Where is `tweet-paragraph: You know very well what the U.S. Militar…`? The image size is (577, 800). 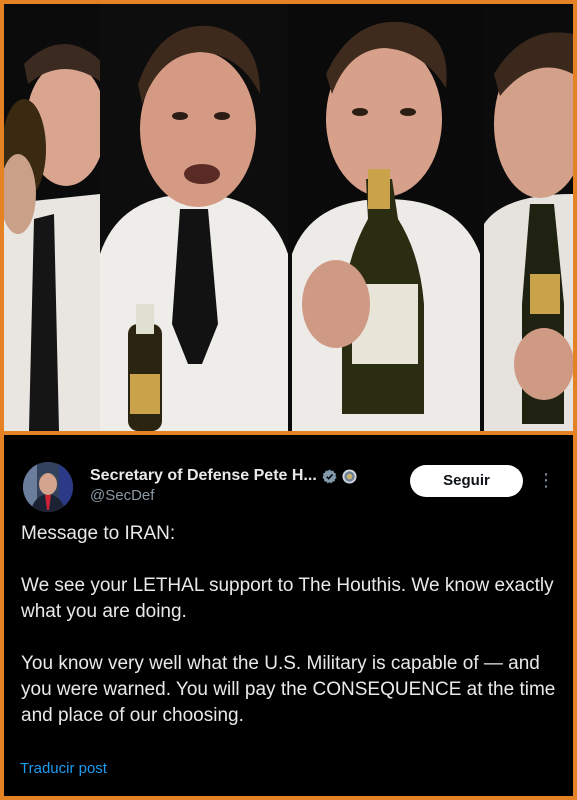
tweet-paragraph: You know very well what the U.S. Militar… is located at coordinates (288, 689).